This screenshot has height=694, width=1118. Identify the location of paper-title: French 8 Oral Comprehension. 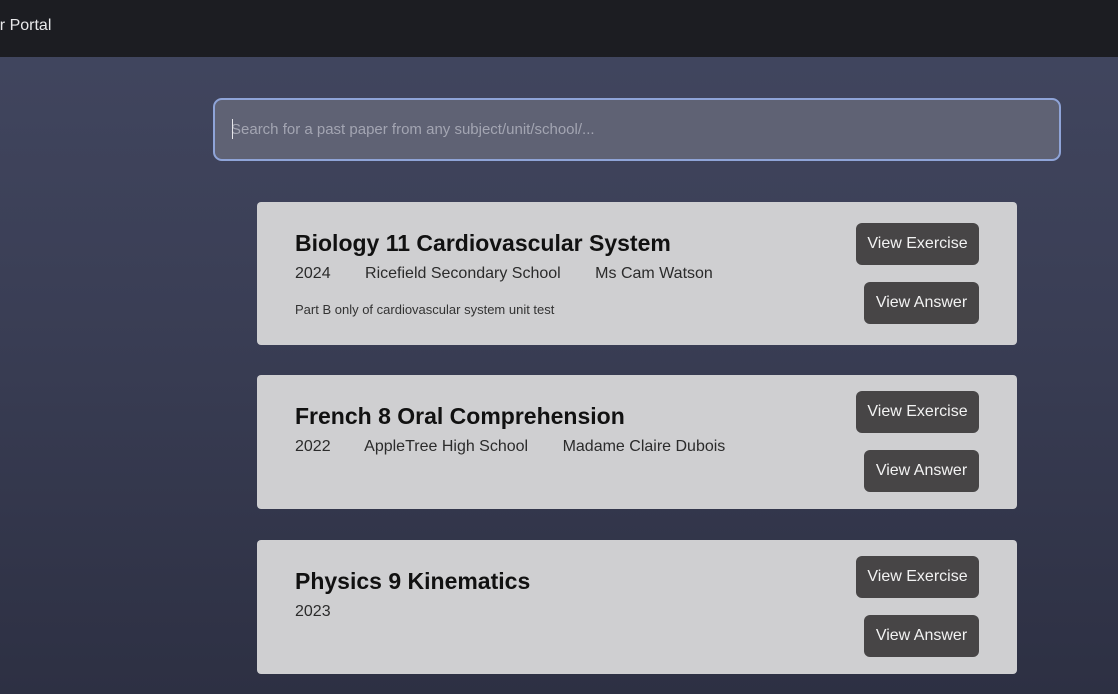
(460, 416).